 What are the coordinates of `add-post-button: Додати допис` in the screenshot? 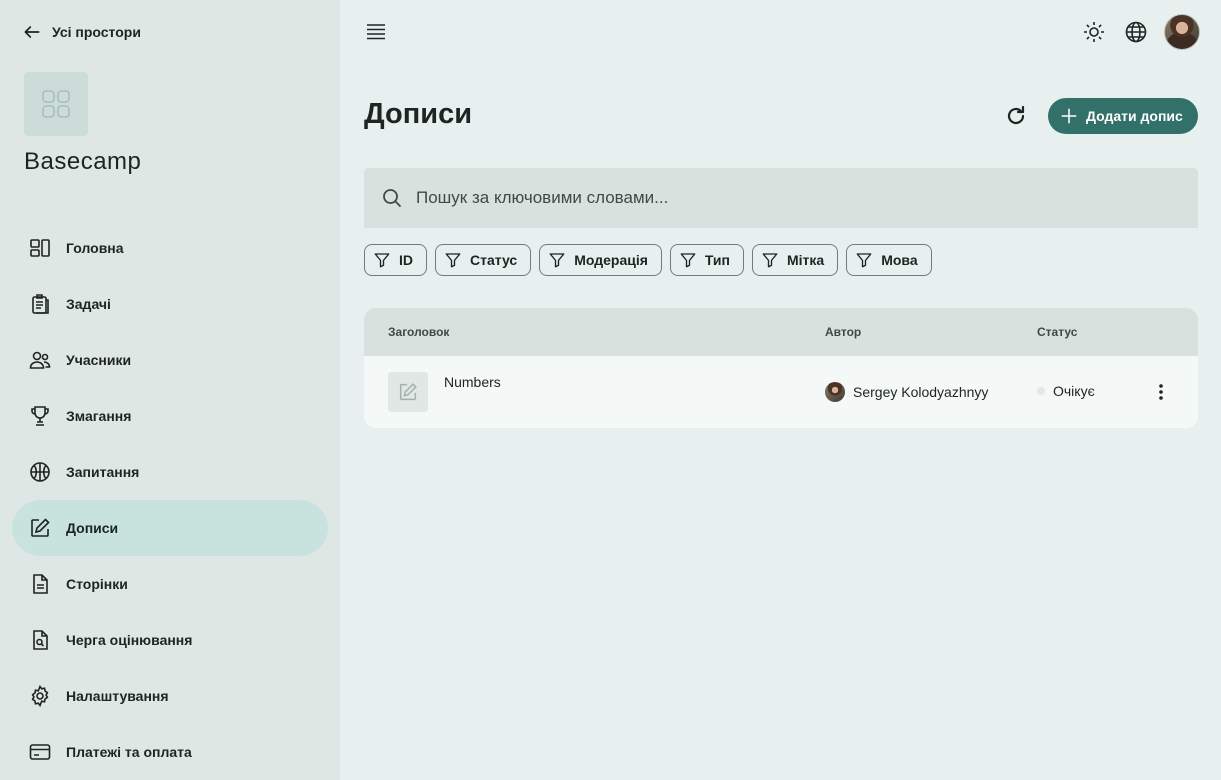 It's located at (1123, 116).